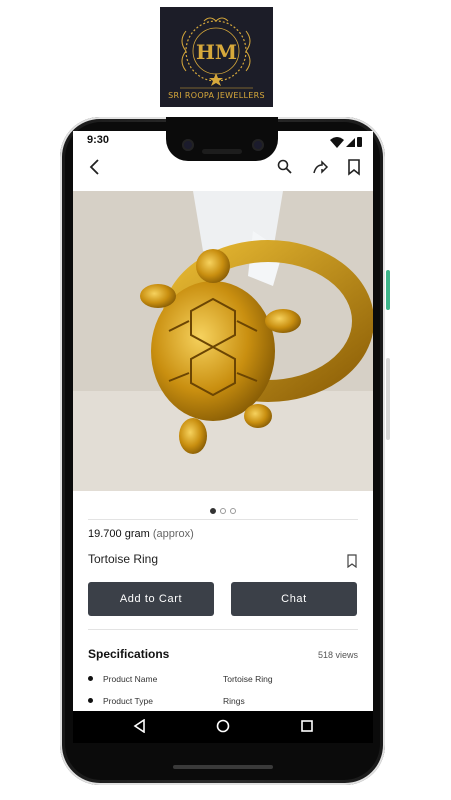 This screenshot has height=800, width=451. I want to click on logo-monogram: HM, so click(216, 52).